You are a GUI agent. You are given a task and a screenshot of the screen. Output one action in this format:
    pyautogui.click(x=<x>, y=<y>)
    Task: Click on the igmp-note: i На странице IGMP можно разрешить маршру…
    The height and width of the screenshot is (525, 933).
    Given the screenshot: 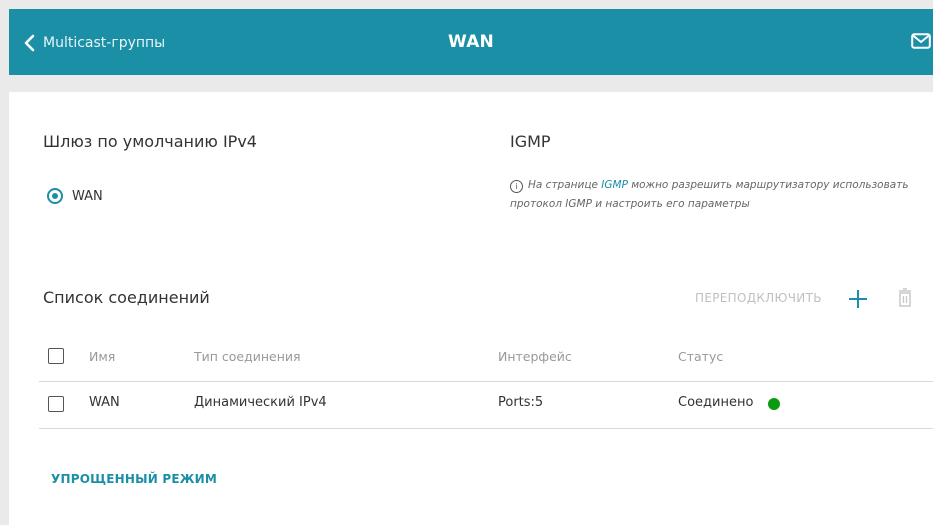 What is the action you would take?
    pyautogui.click(x=715, y=195)
    